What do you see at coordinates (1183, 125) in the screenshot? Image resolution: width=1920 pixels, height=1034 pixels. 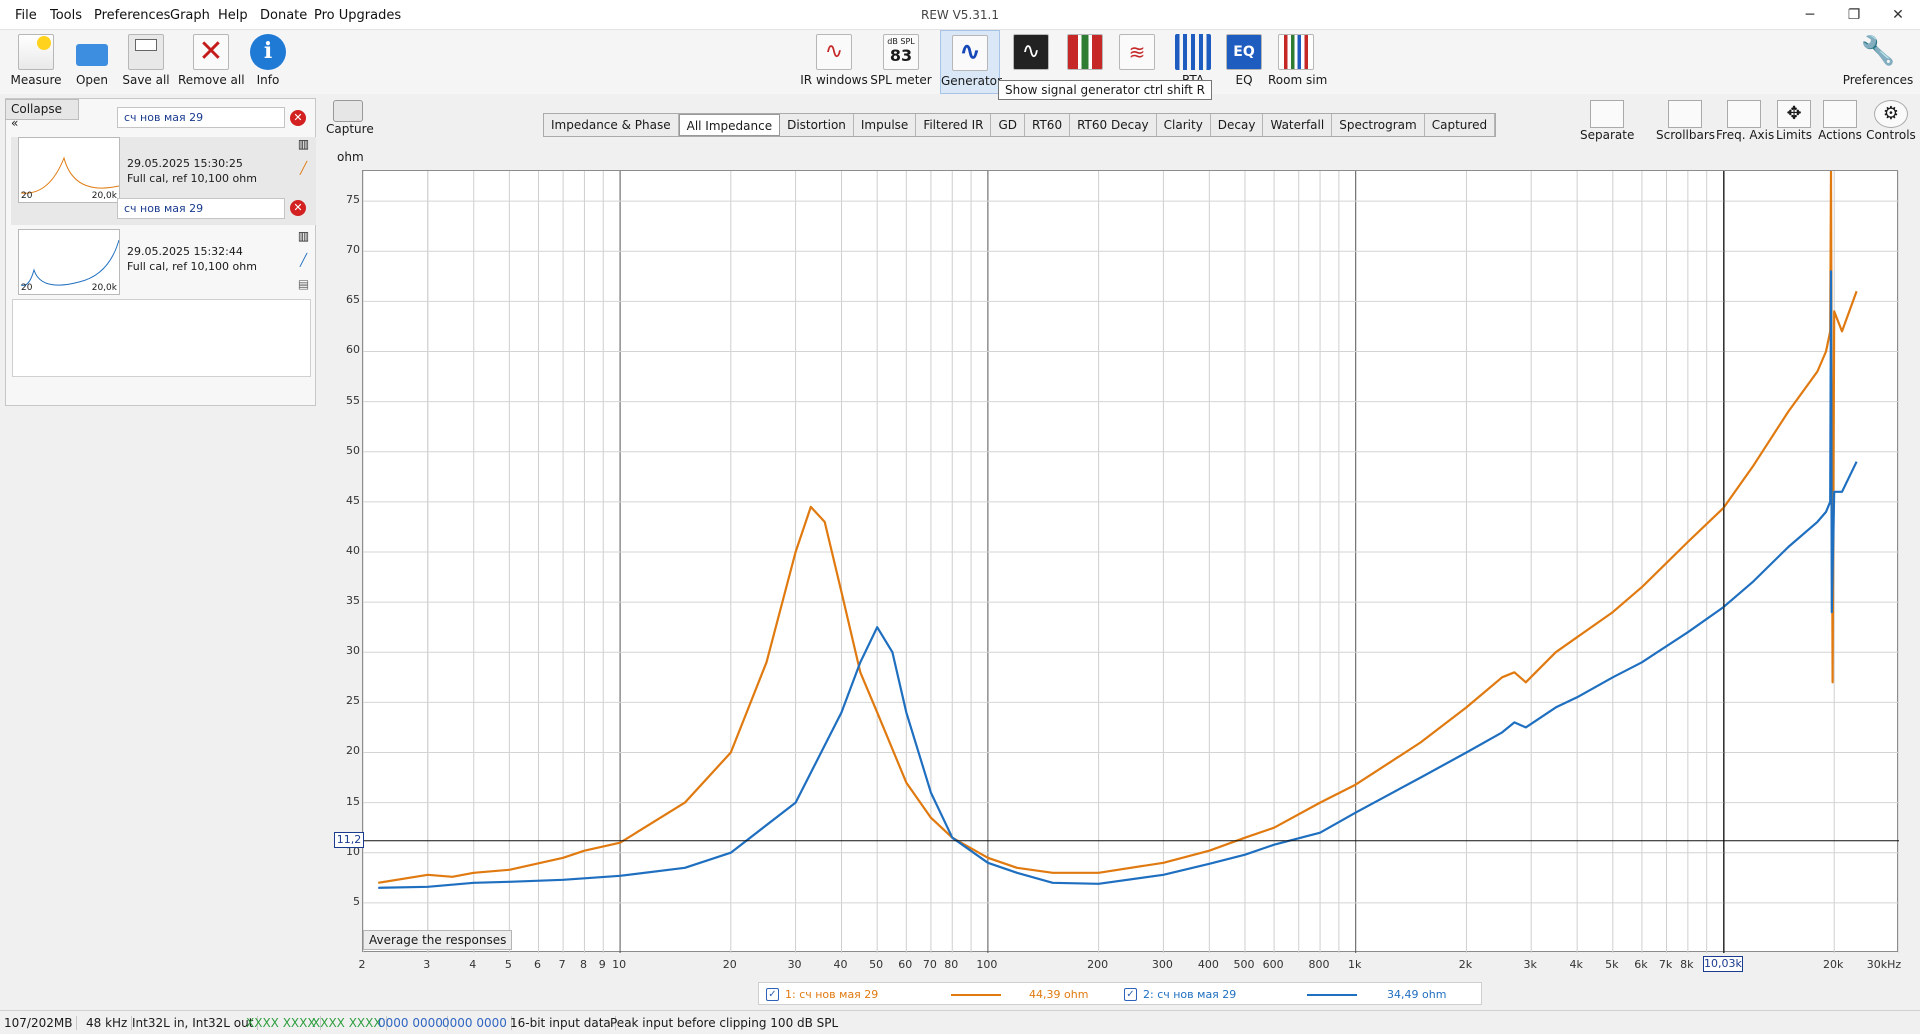 I see `graph-tab-clarity: Clarity` at bounding box center [1183, 125].